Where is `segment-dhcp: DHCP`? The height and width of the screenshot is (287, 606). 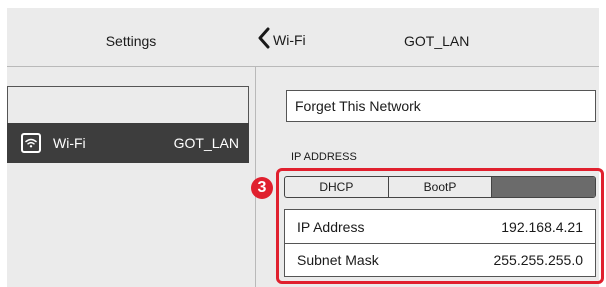
segment-dhcp: DHCP is located at coordinates (337, 187).